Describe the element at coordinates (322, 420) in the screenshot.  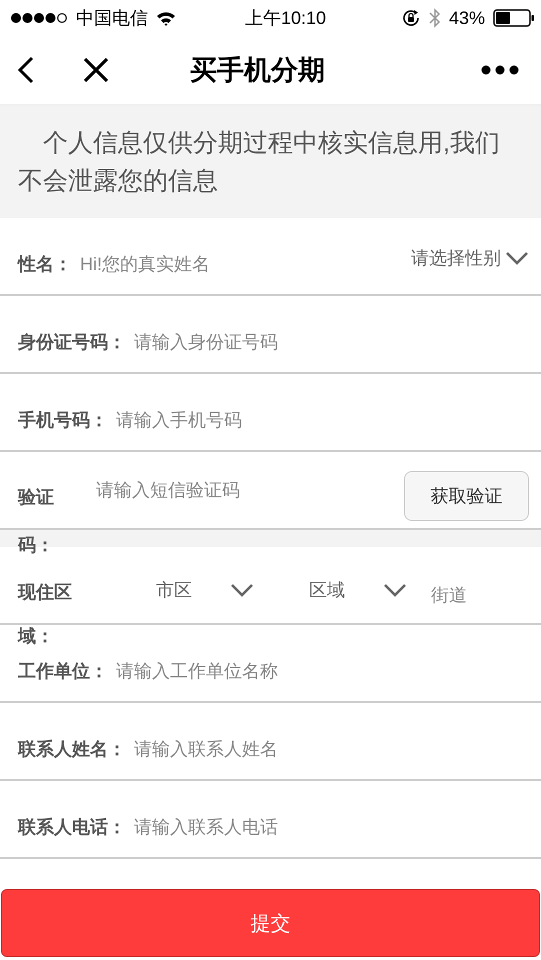
I see `input-field: 请输入手机号码` at that location.